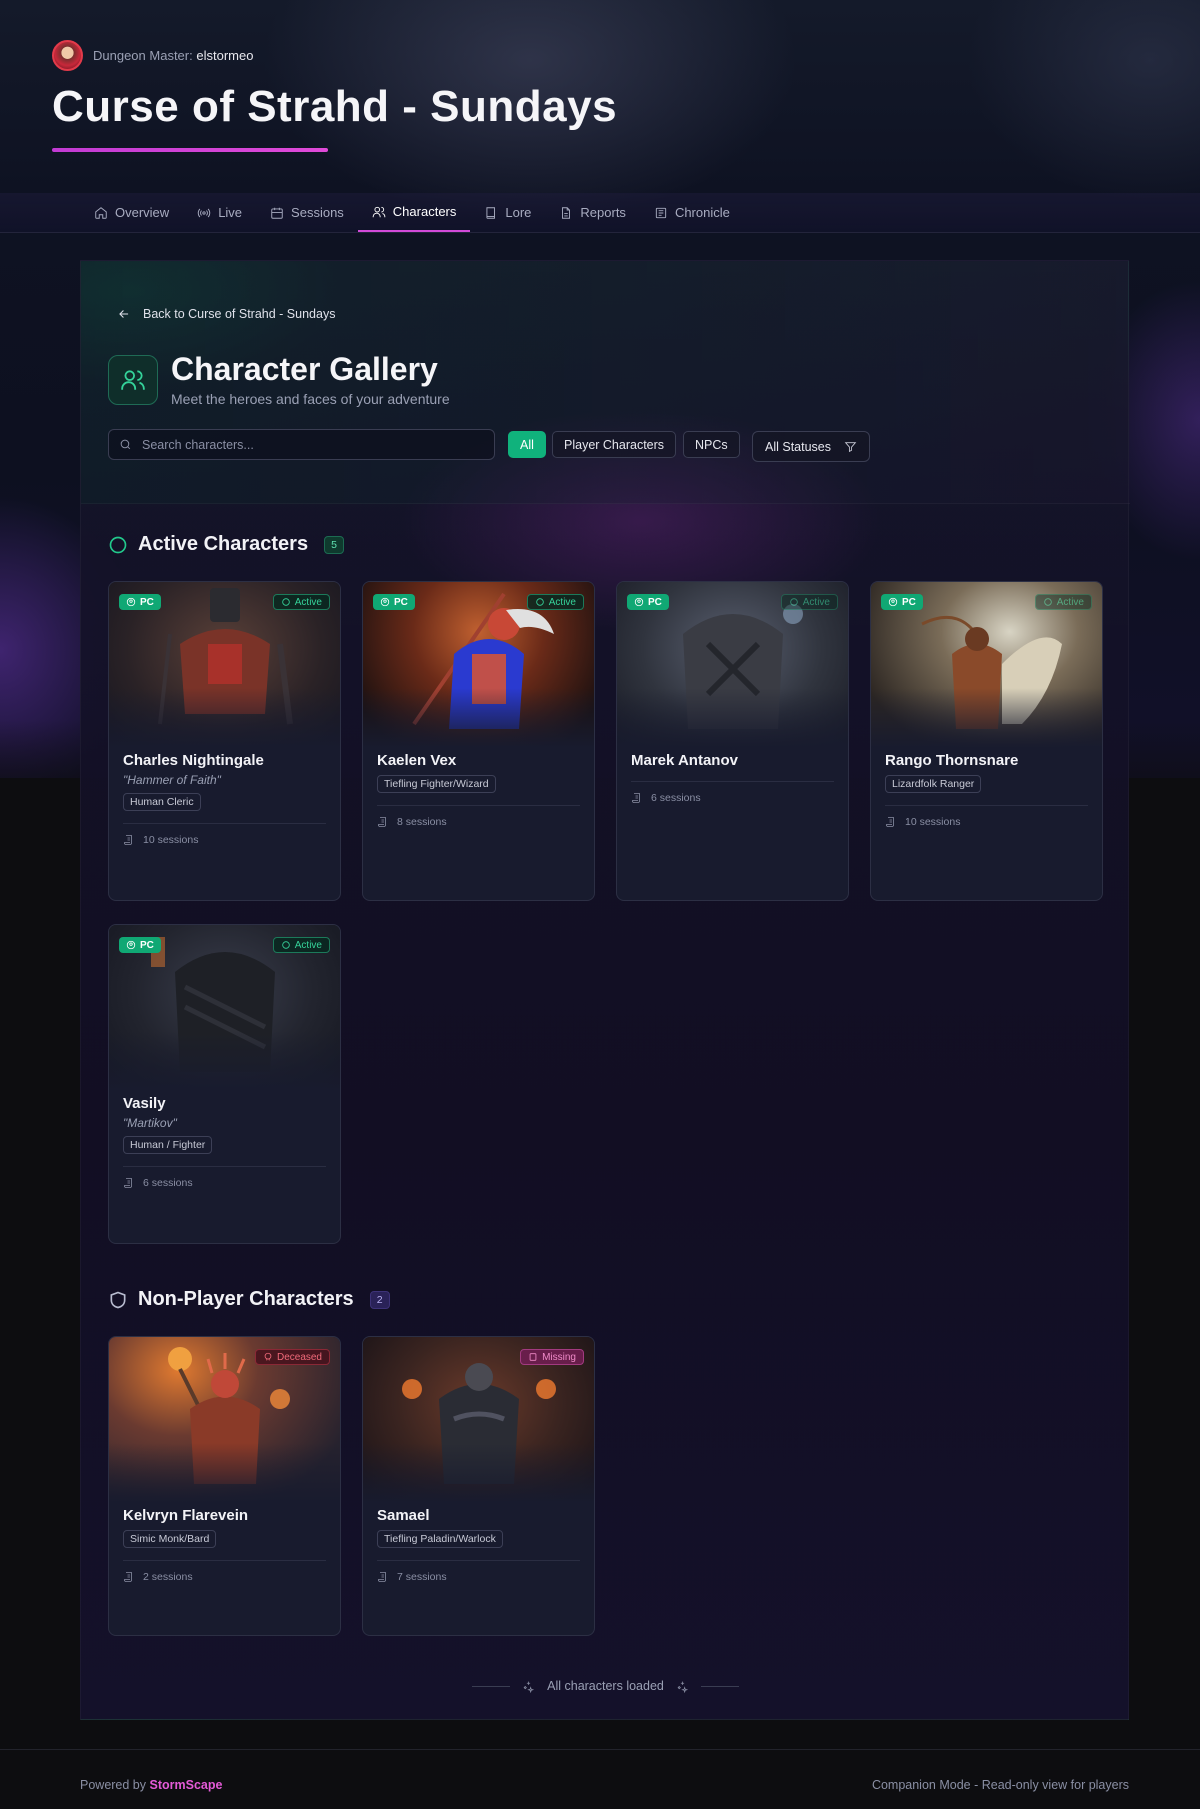 This screenshot has height=1809, width=1200. I want to click on loaded-text: All characters loaded, so click(605, 1686).